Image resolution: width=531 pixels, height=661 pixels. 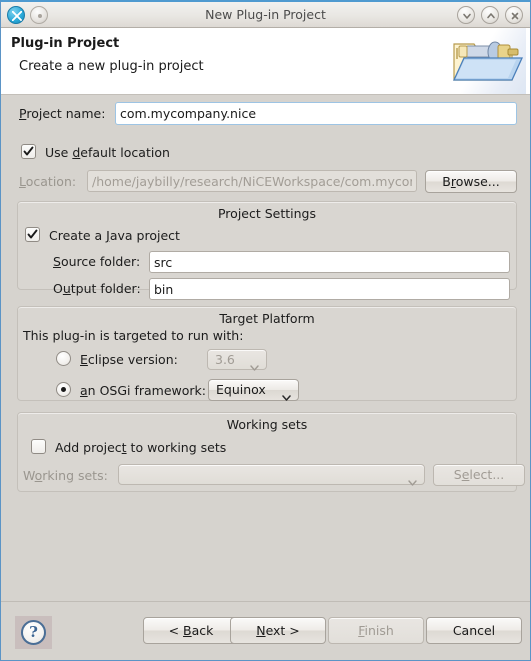 What do you see at coordinates (111, 66) in the screenshot?
I see `page-subtitle: Create a new plug-in project` at bounding box center [111, 66].